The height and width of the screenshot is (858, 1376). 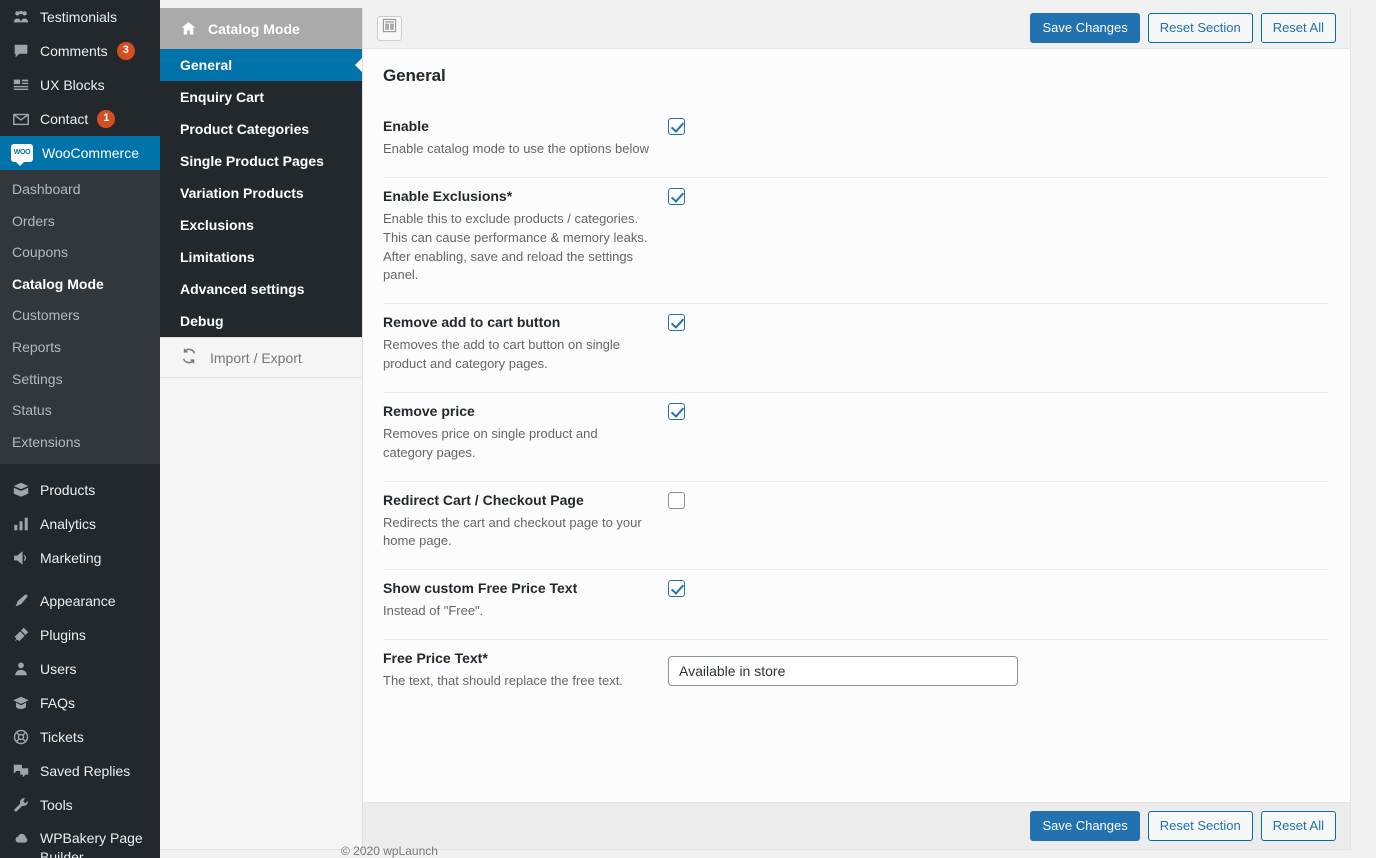 What do you see at coordinates (80, 558) in the screenshot?
I see `sidebar-item-marketing: Marketing` at bounding box center [80, 558].